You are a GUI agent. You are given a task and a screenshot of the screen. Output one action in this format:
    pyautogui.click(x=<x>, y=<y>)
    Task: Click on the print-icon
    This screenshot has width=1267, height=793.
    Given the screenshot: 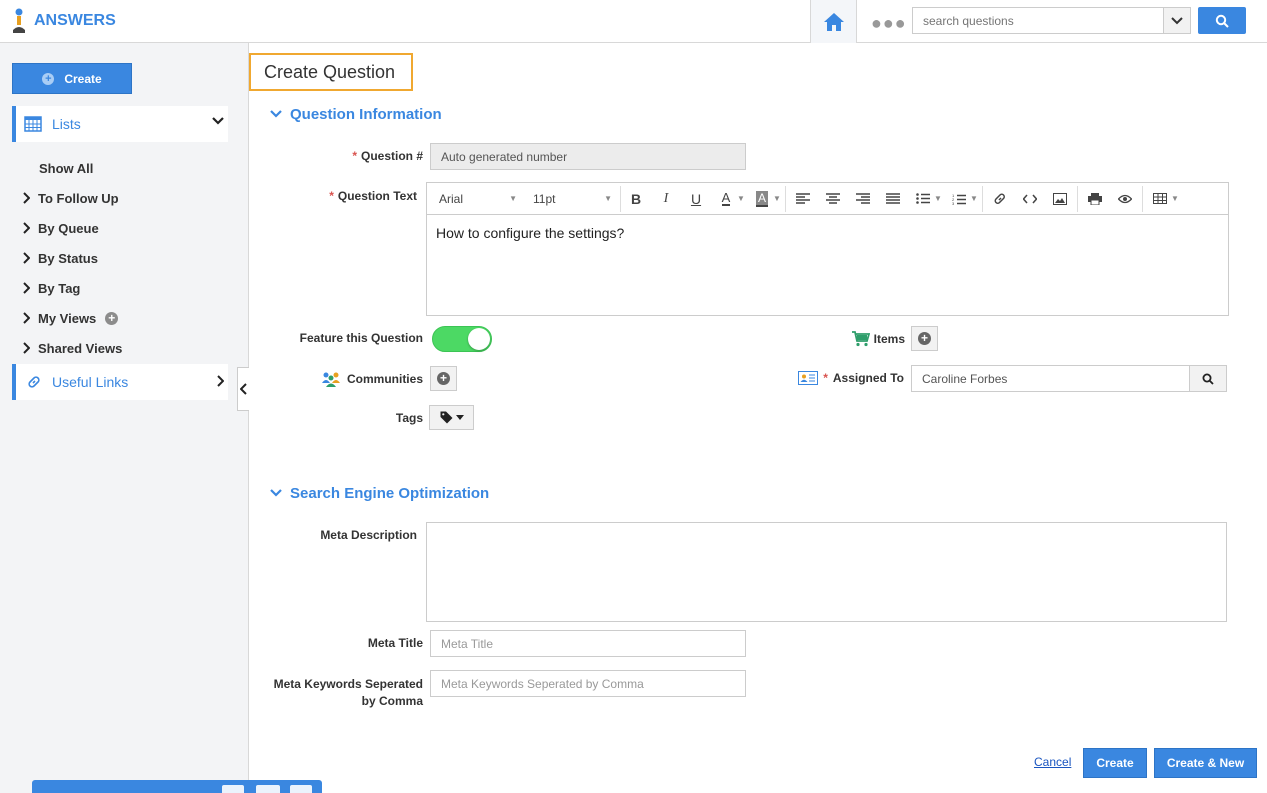 What is the action you would take?
    pyautogui.click(x=1095, y=199)
    